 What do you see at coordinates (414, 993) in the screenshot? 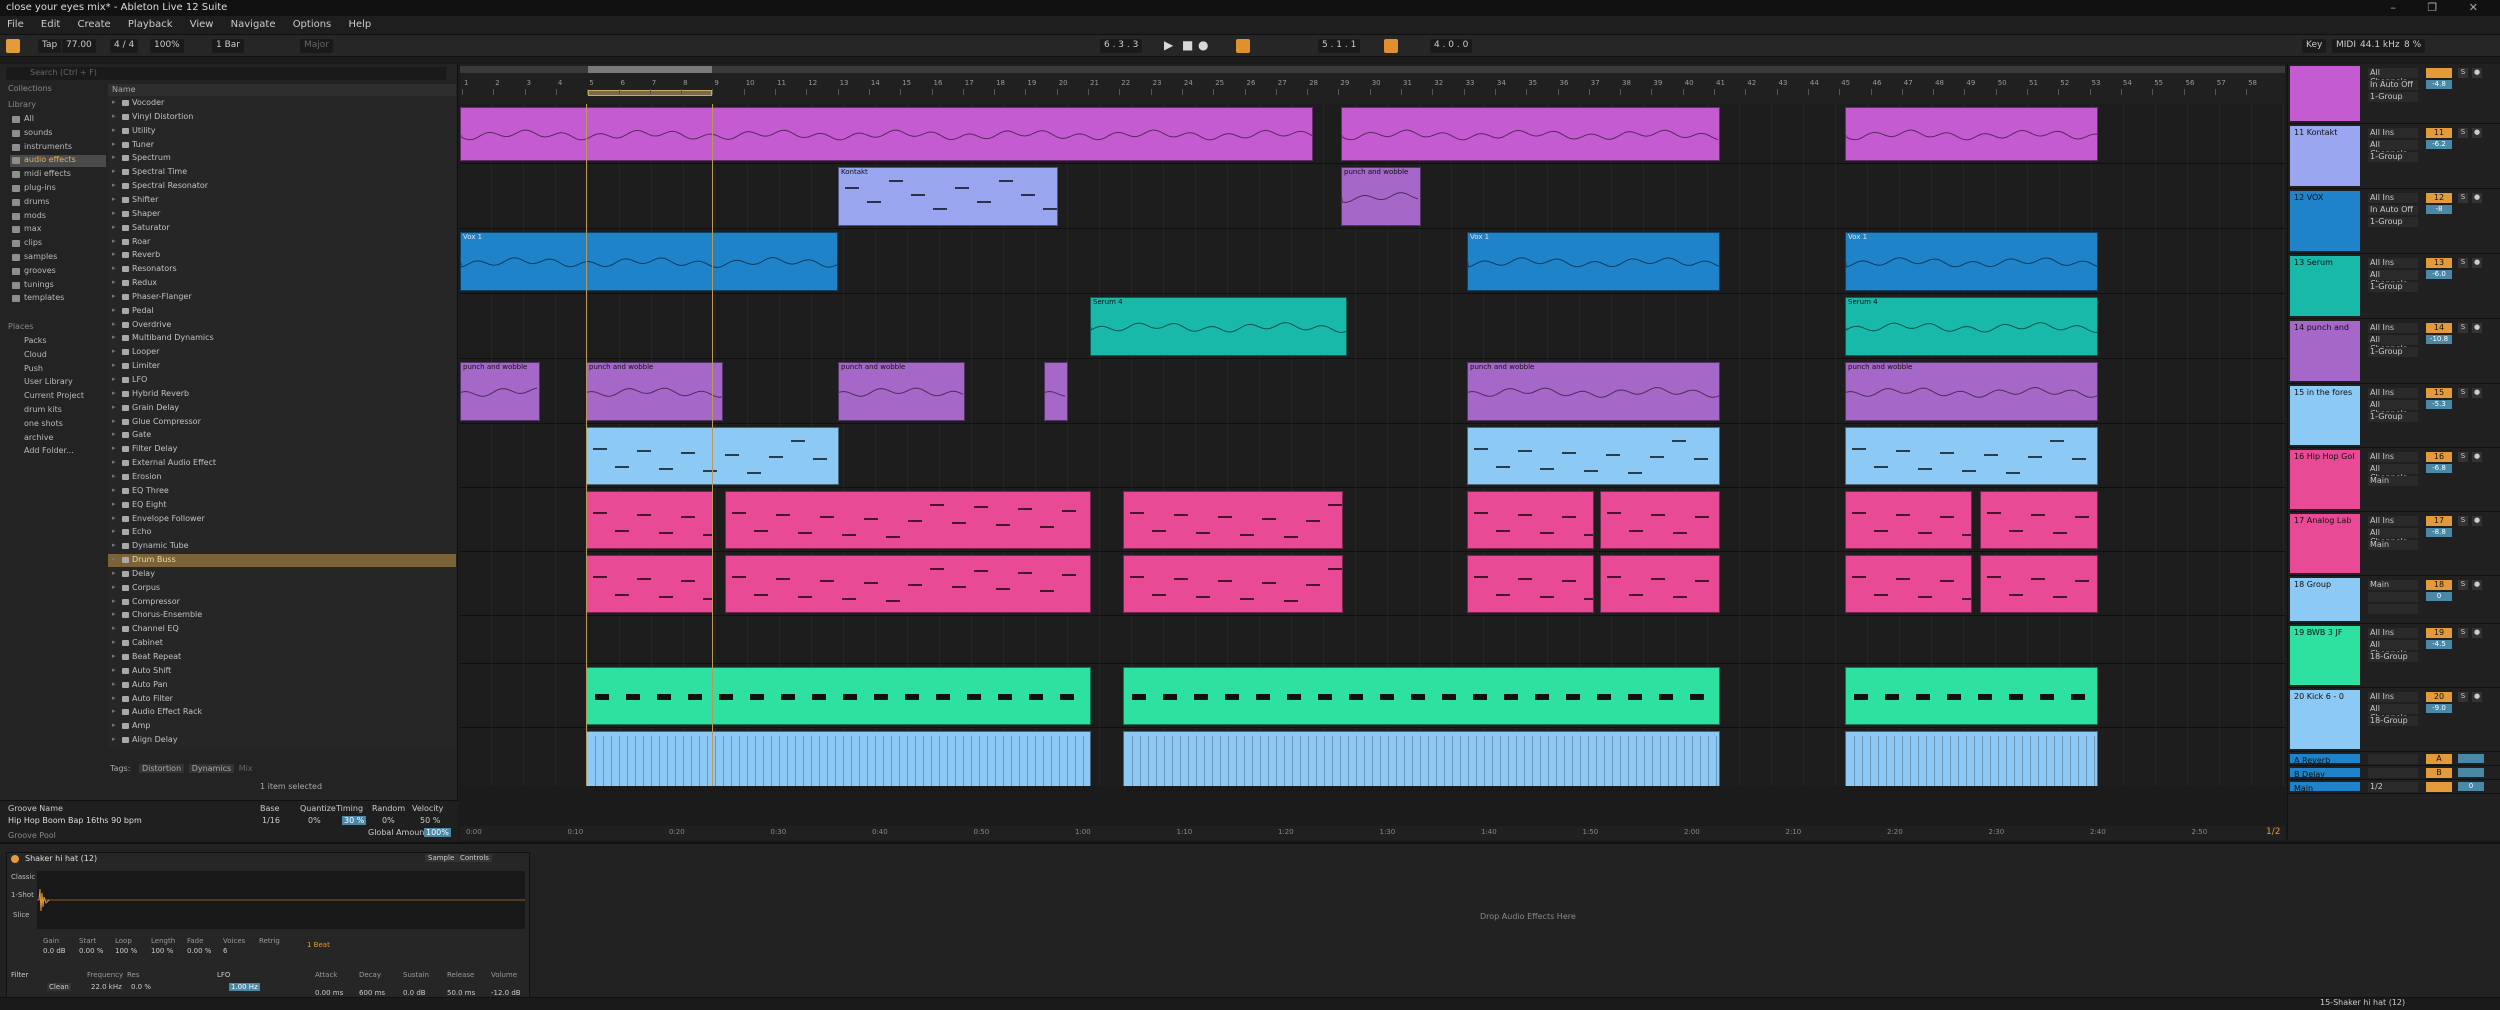
I see `envelope-value: 0.0 dB` at bounding box center [414, 993].